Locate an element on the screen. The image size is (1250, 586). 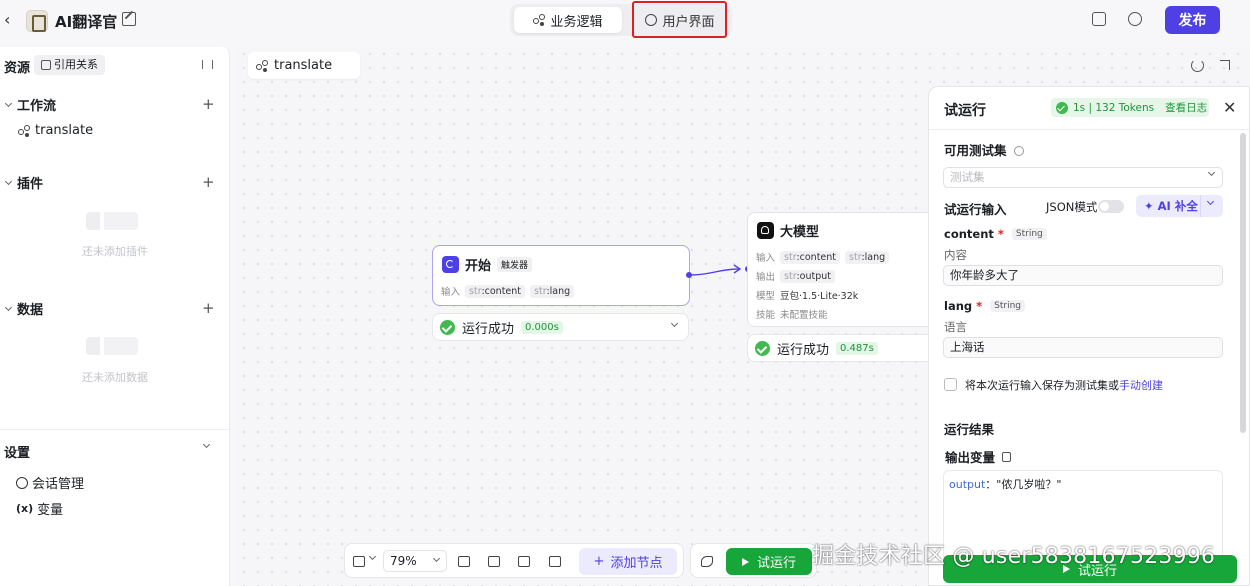
lang-input: 上海话 is located at coordinates (1083, 347).